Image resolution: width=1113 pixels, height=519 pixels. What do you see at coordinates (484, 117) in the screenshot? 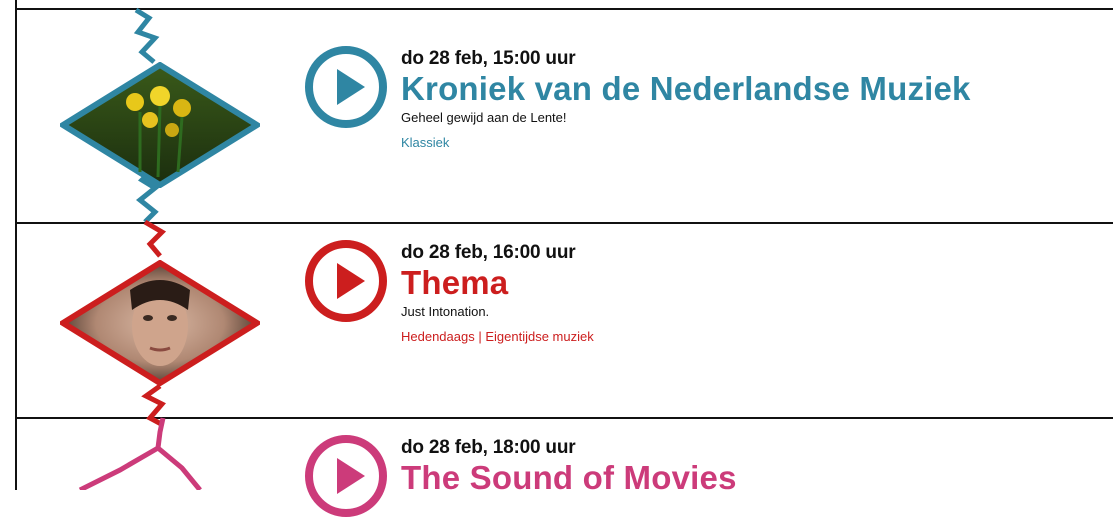
I see `program-description: Geheel gewijd aan de Lente!` at bounding box center [484, 117].